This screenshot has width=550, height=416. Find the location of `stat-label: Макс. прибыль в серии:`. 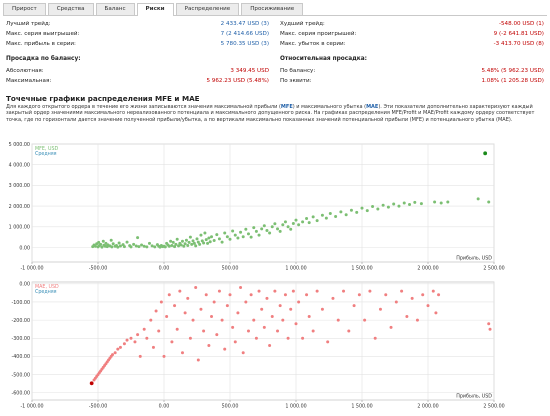

stat-label: Макс. прибыль в серии: is located at coordinates (41, 44).